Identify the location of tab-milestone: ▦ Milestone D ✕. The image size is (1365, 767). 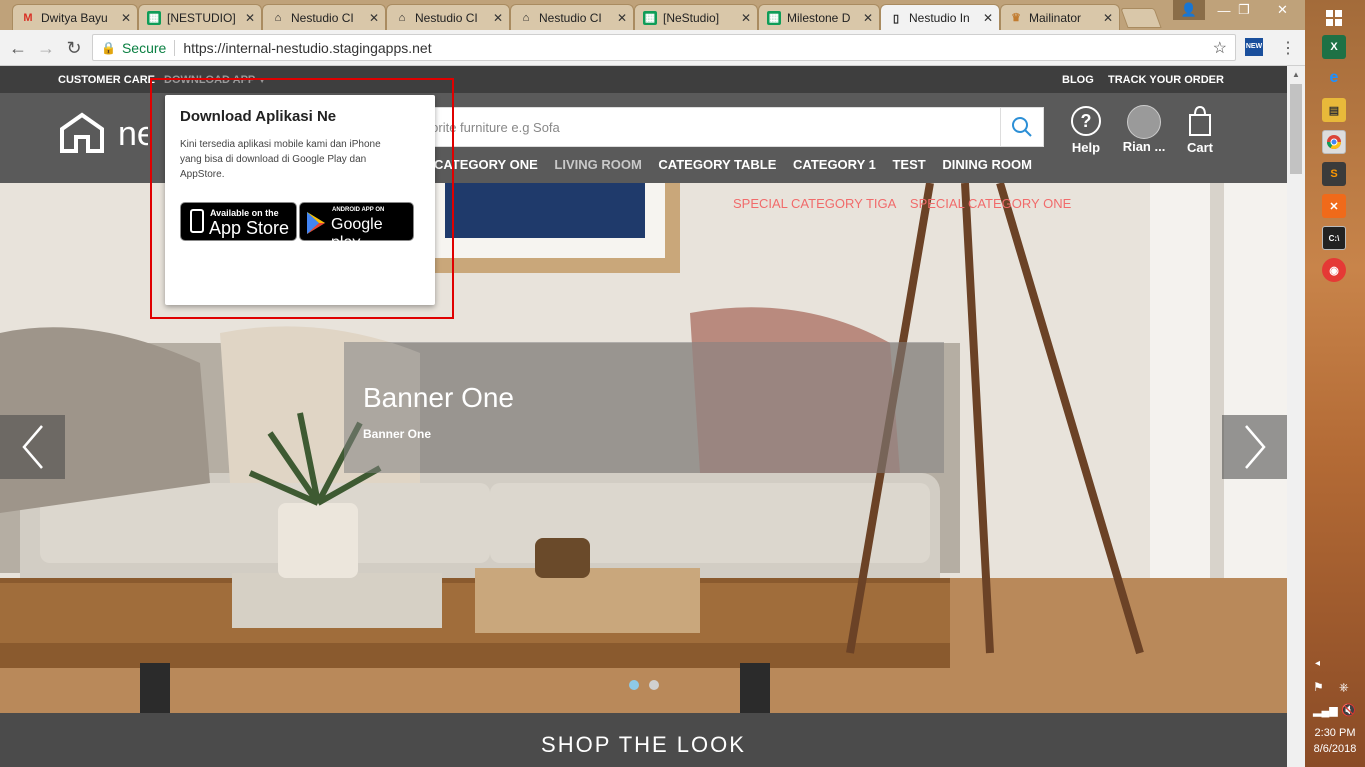
(819, 17).